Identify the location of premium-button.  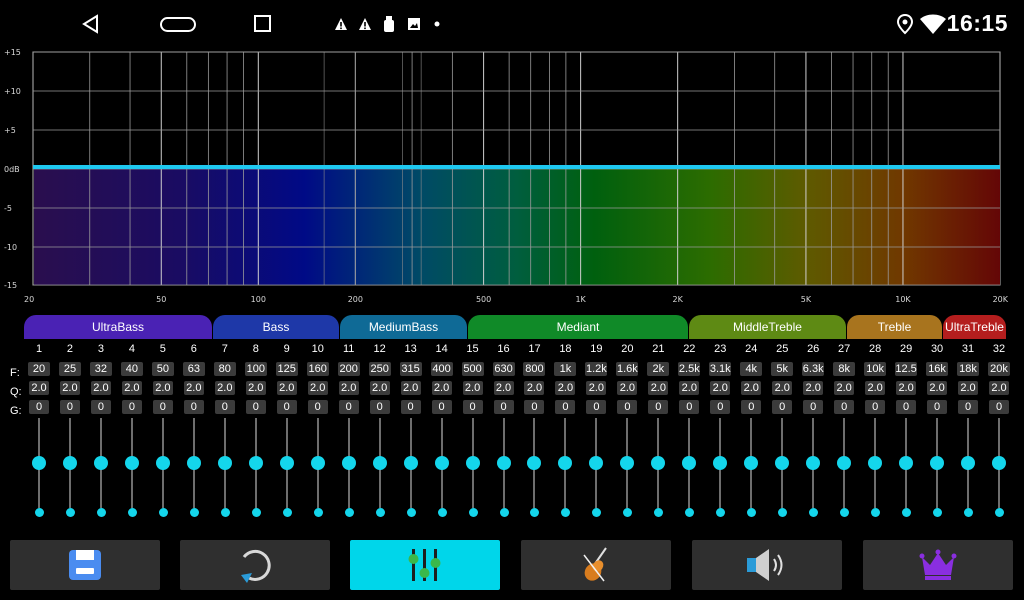
(938, 565).